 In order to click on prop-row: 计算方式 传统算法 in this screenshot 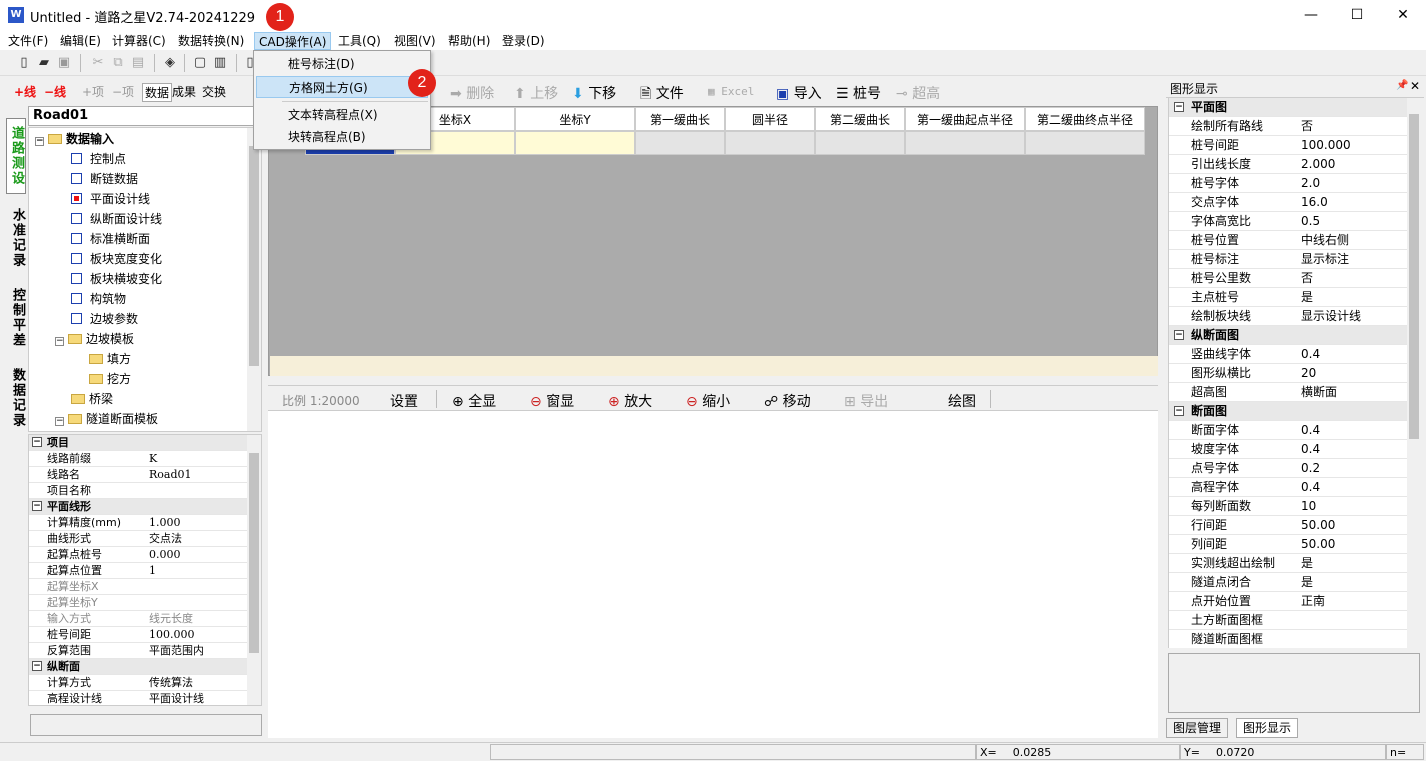, I will do `click(138, 683)`.